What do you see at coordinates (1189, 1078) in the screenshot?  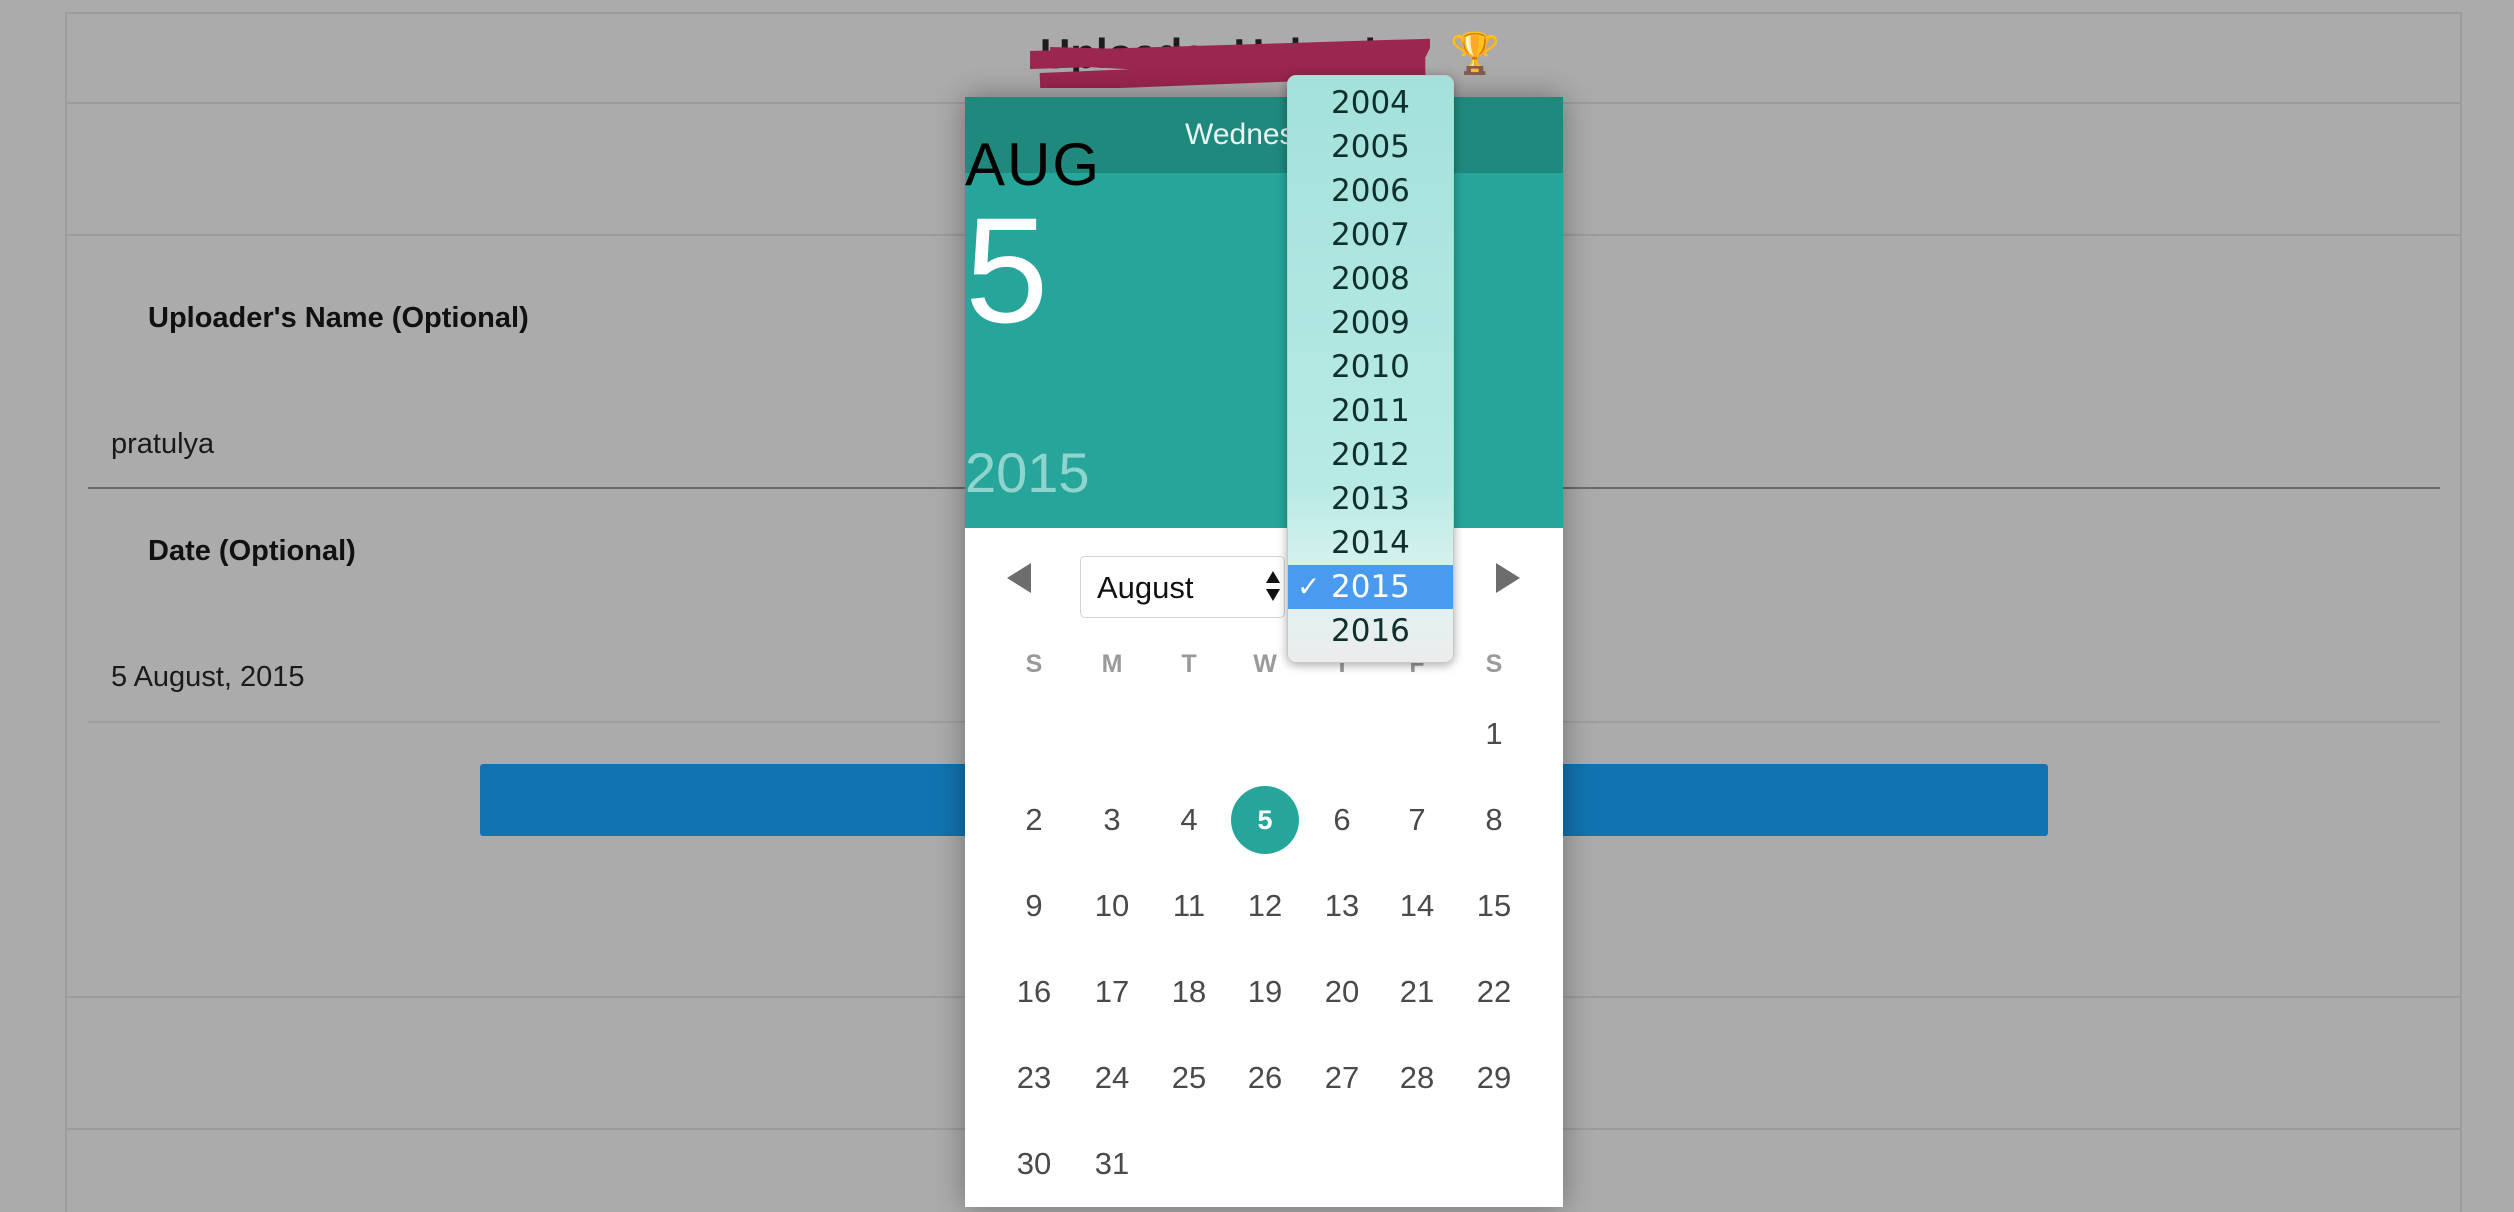 I see `day-cell: 25` at bounding box center [1189, 1078].